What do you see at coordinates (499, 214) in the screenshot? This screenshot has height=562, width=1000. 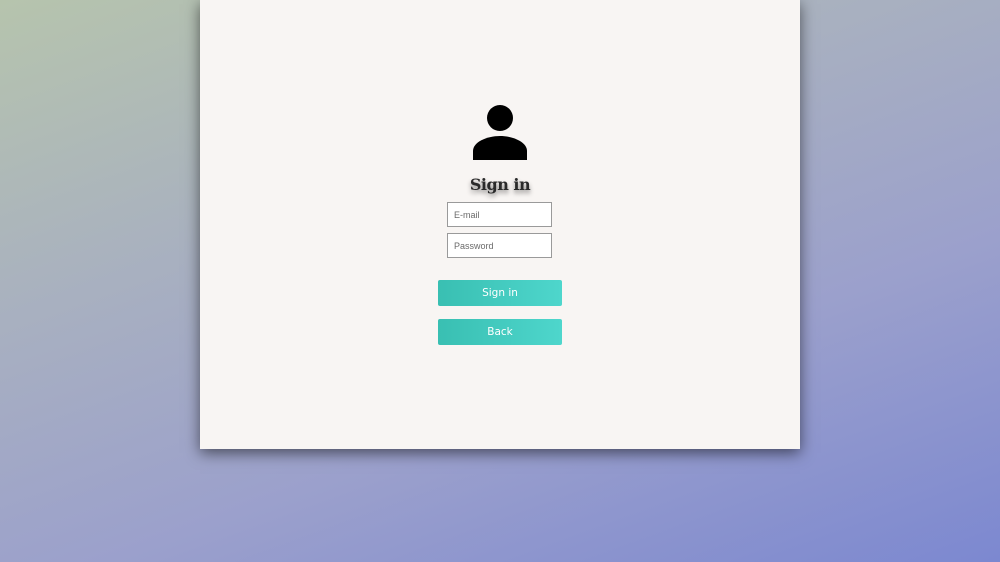 I see `email-field` at bounding box center [499, 214].